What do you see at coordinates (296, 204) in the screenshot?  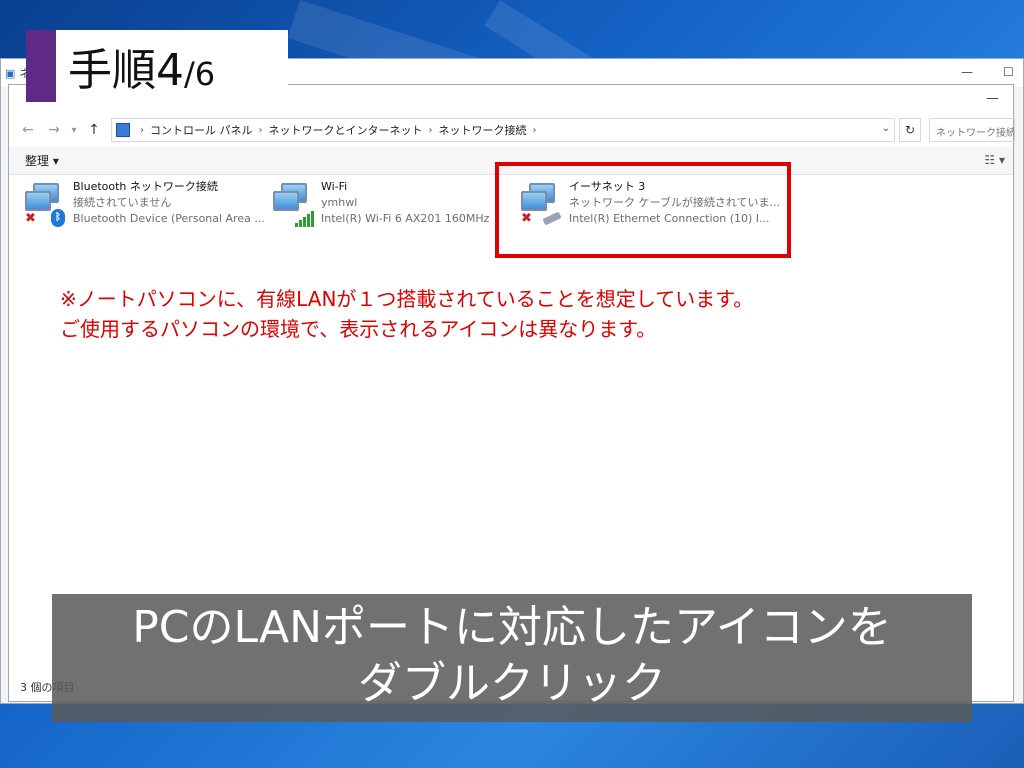 I see `wifi-network-icon` at bounding box center [296, 204].